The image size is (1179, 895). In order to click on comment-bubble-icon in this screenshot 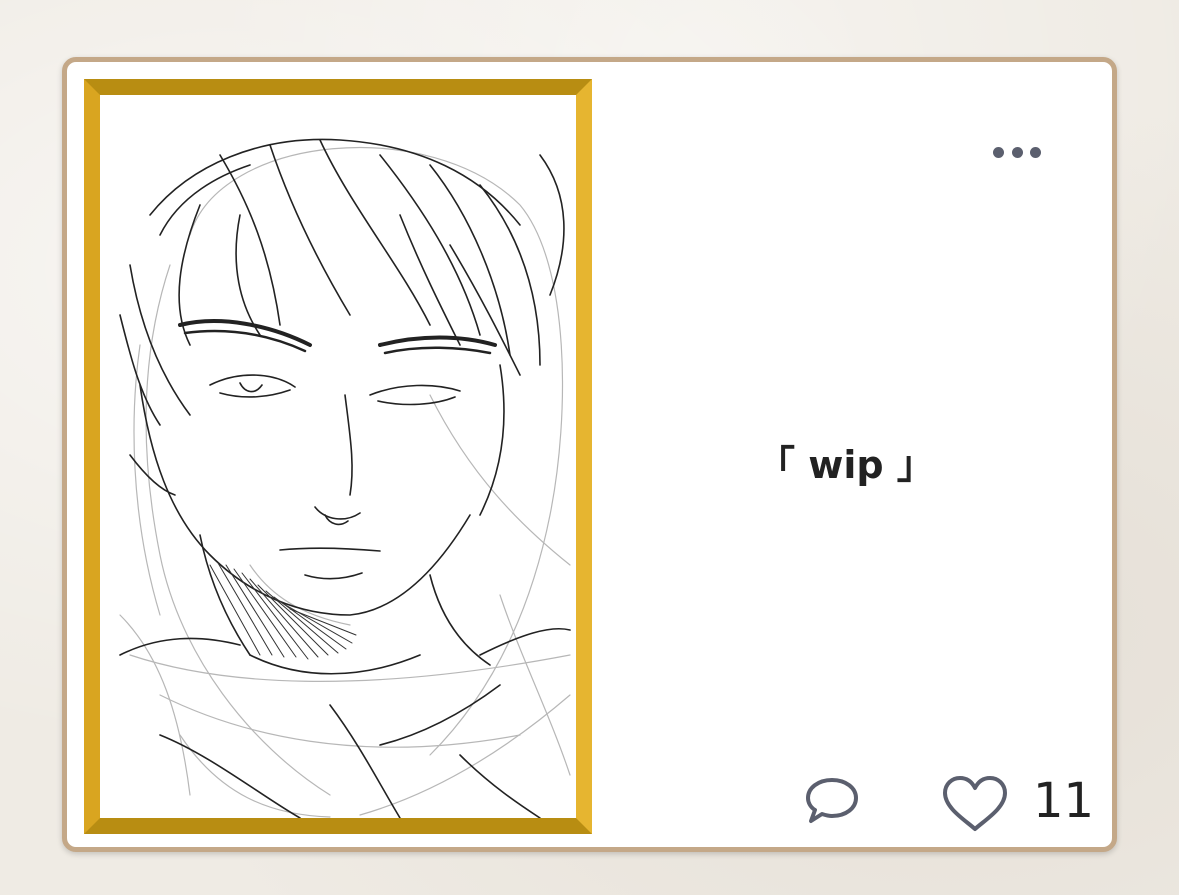, I will do `click(832, 801)`.